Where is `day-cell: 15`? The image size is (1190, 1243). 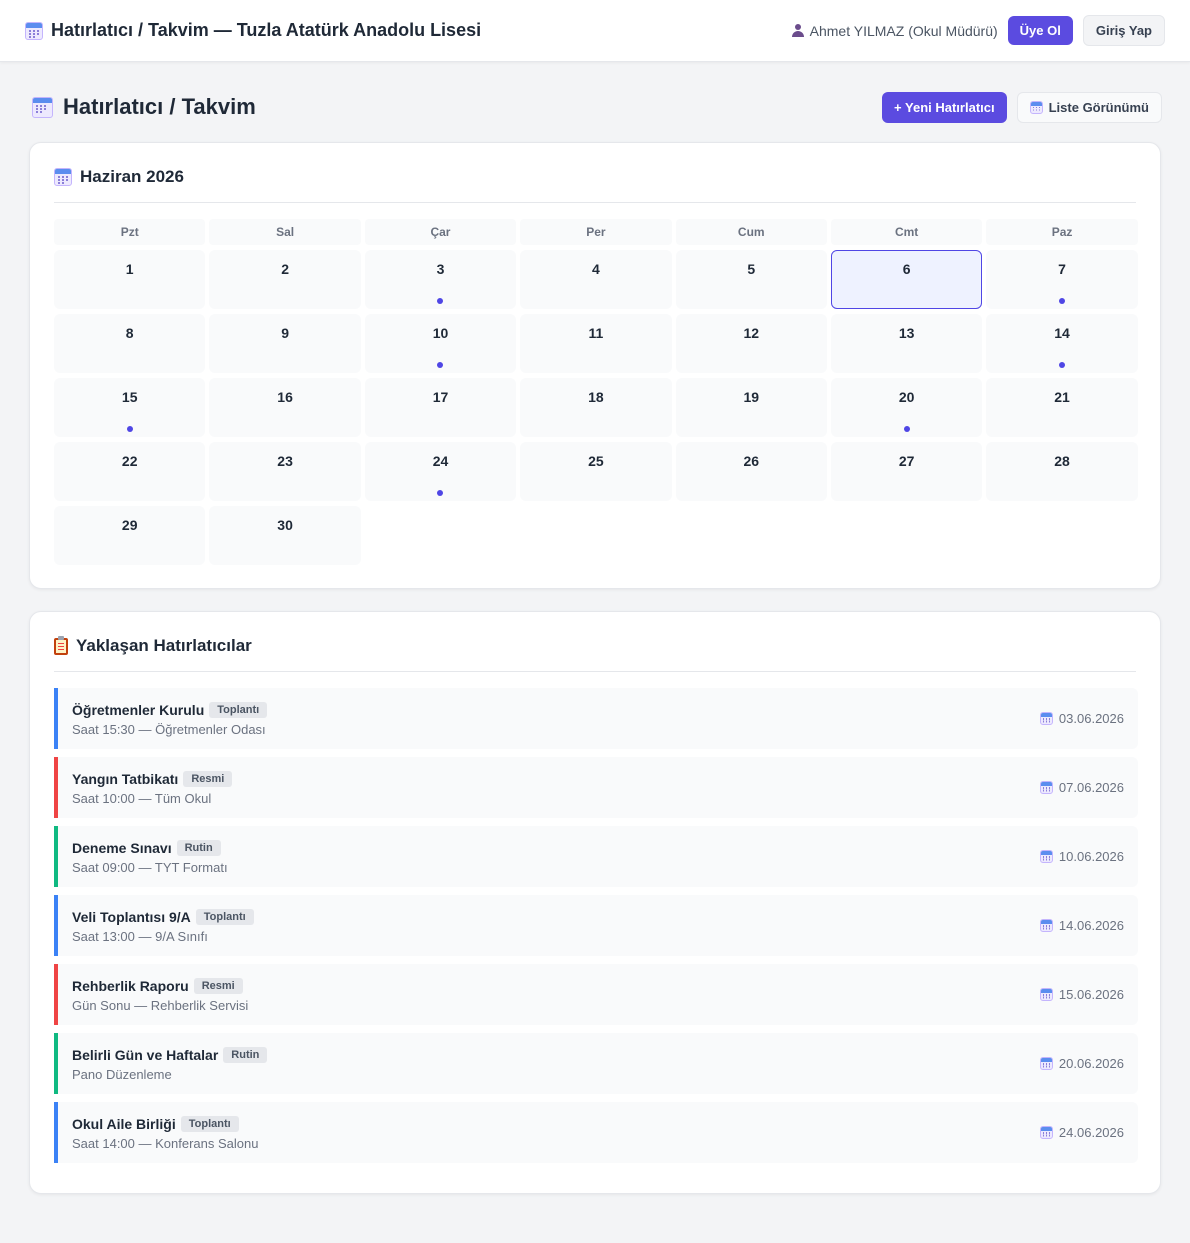
day-cell: 15 is located at coordinates (130, 407).